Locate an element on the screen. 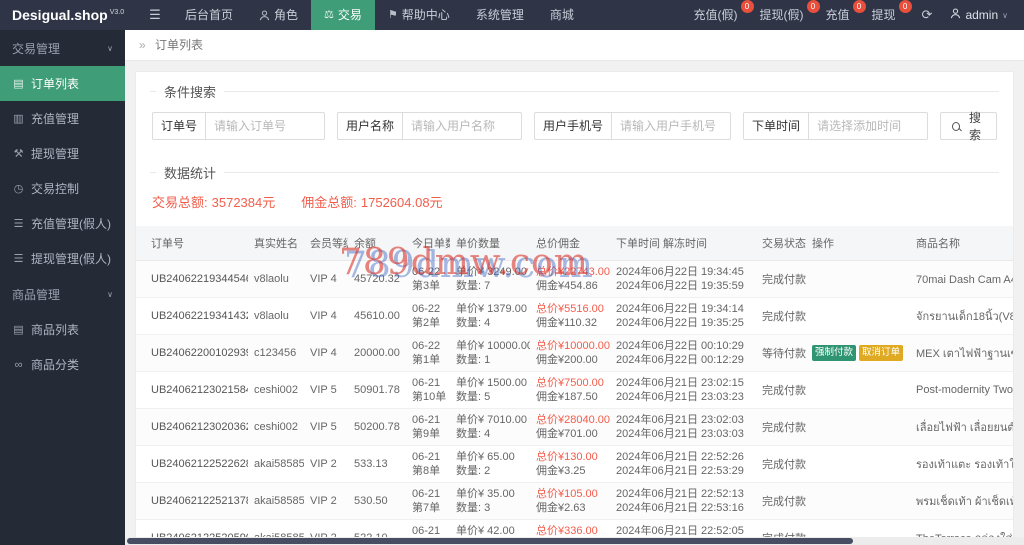 This screenshot has width=1024, height=545. sidebar-item-recharge: ▥ 充值管理 is located at coordinates (62, 118).